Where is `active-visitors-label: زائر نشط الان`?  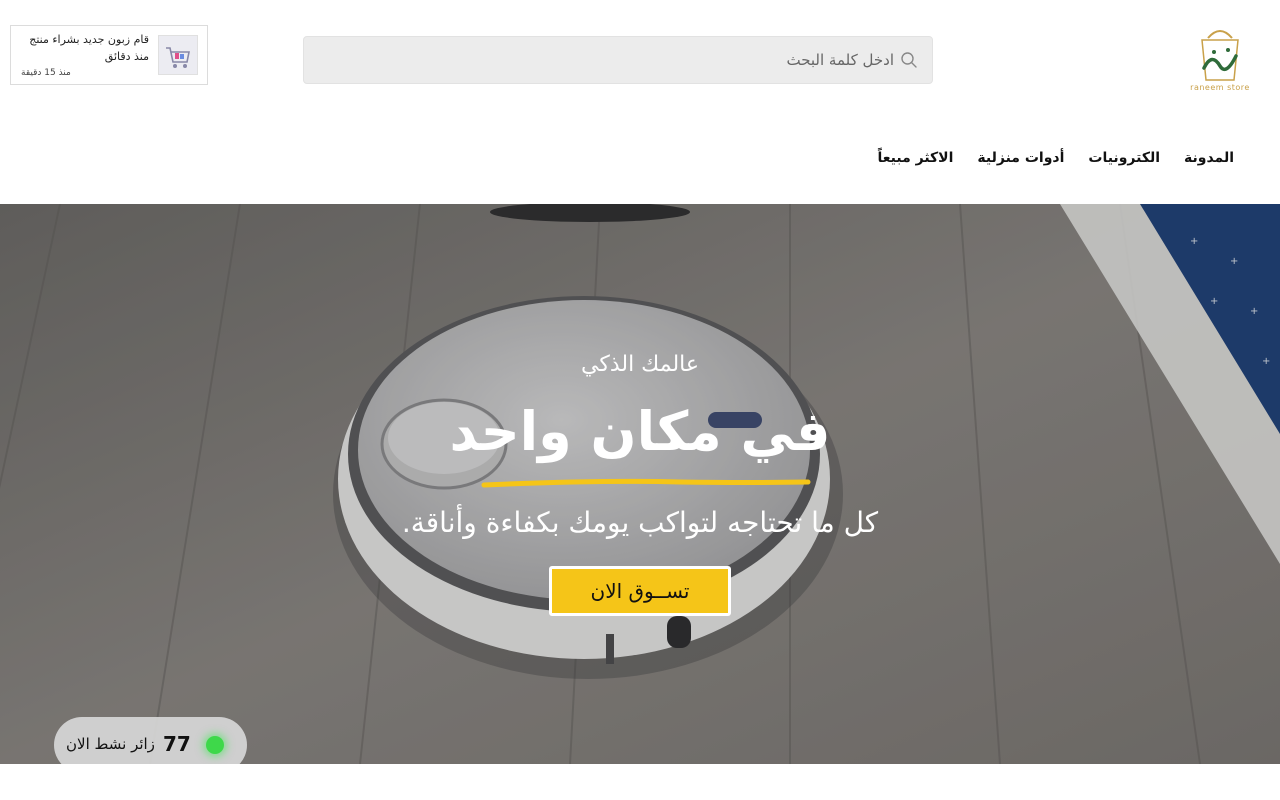 active-visitors-label: زائر نشط الان is located at coordinates (110, 744).